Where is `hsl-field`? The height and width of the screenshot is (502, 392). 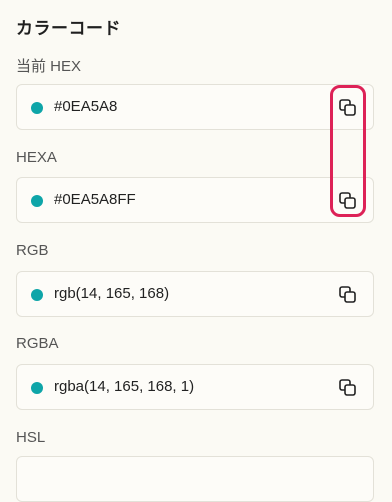
hsl-field is located at coordinates (195, 479).